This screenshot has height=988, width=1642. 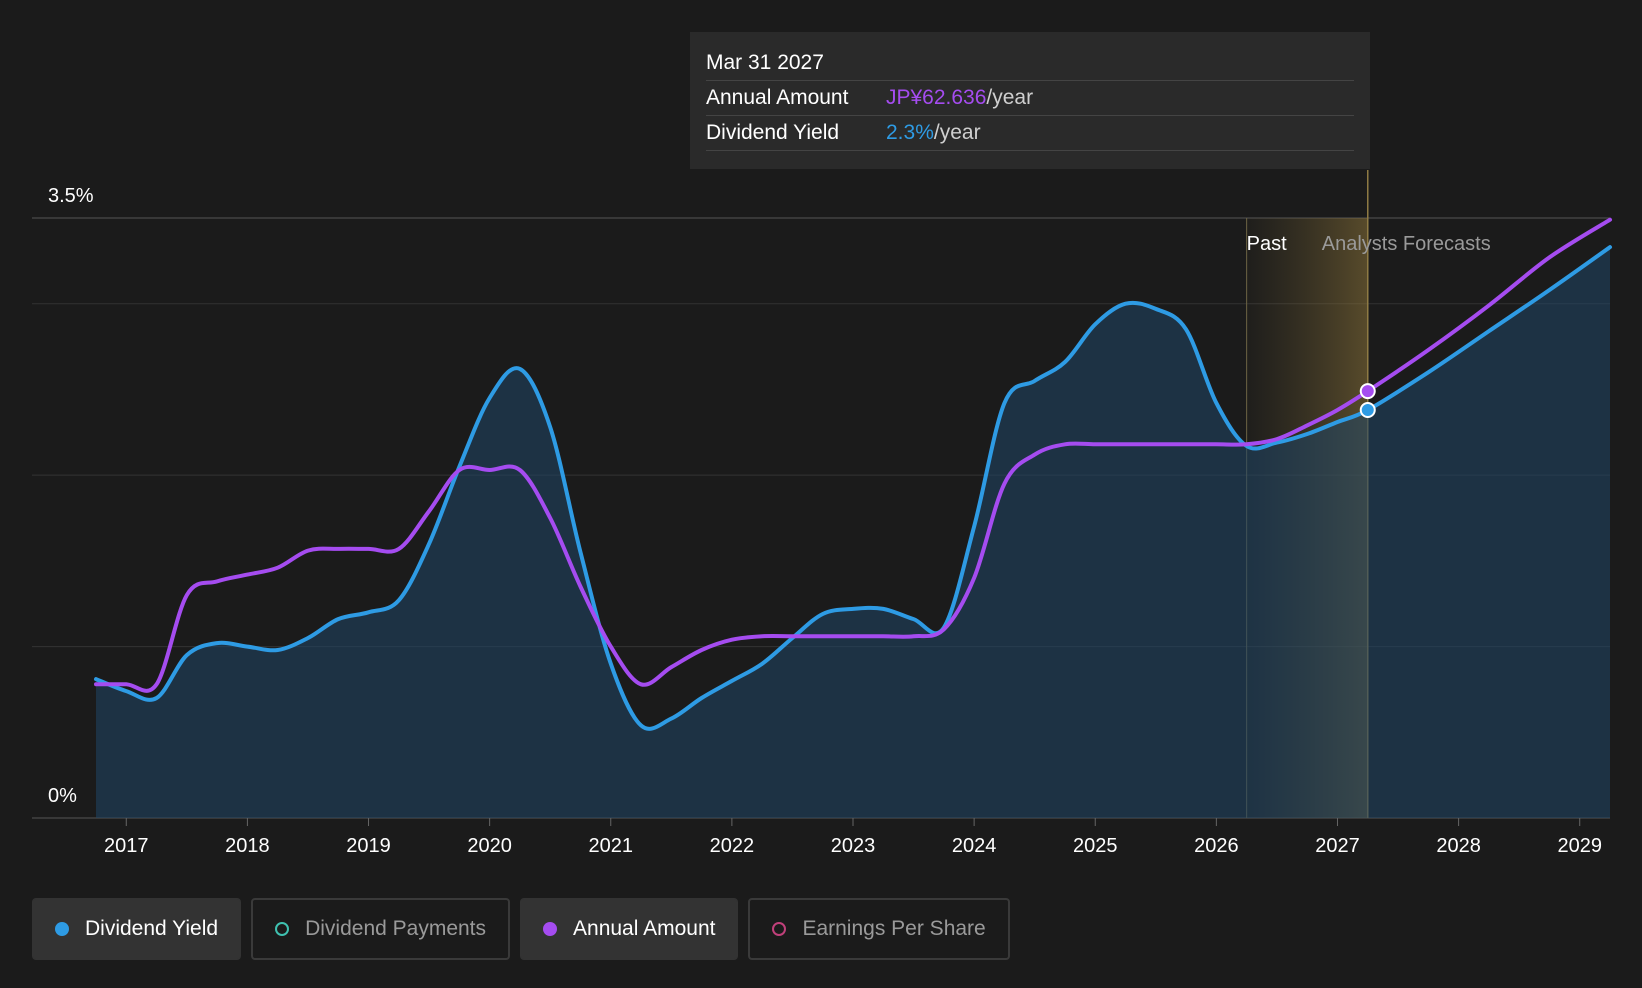 I want to click on dividend-yield-marker, so click(x=1367, y=410).